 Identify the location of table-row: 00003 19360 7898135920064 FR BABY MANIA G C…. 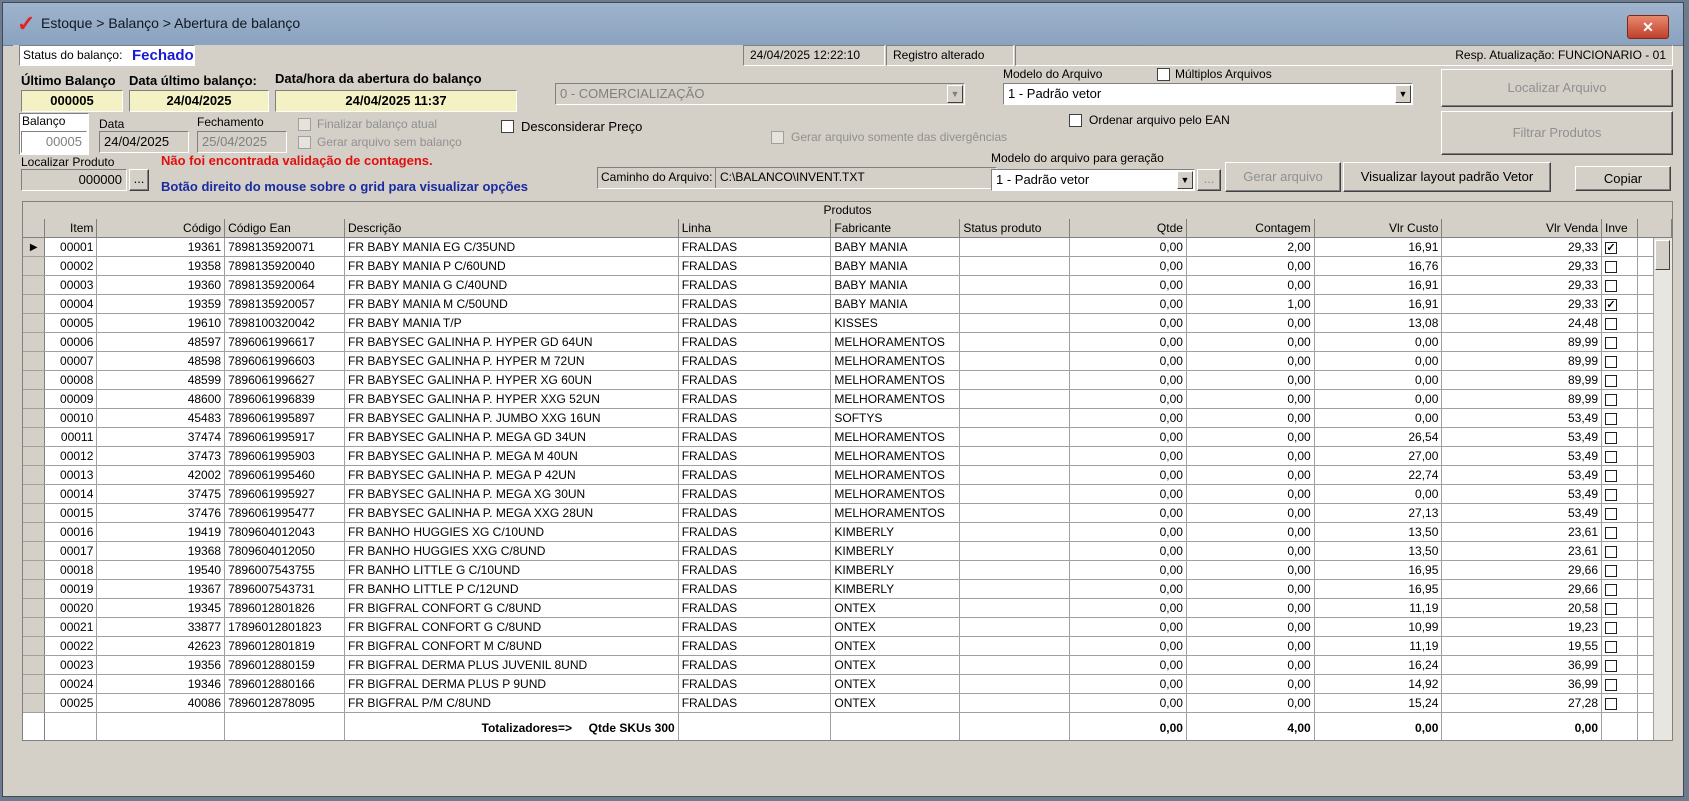
(847, 285).